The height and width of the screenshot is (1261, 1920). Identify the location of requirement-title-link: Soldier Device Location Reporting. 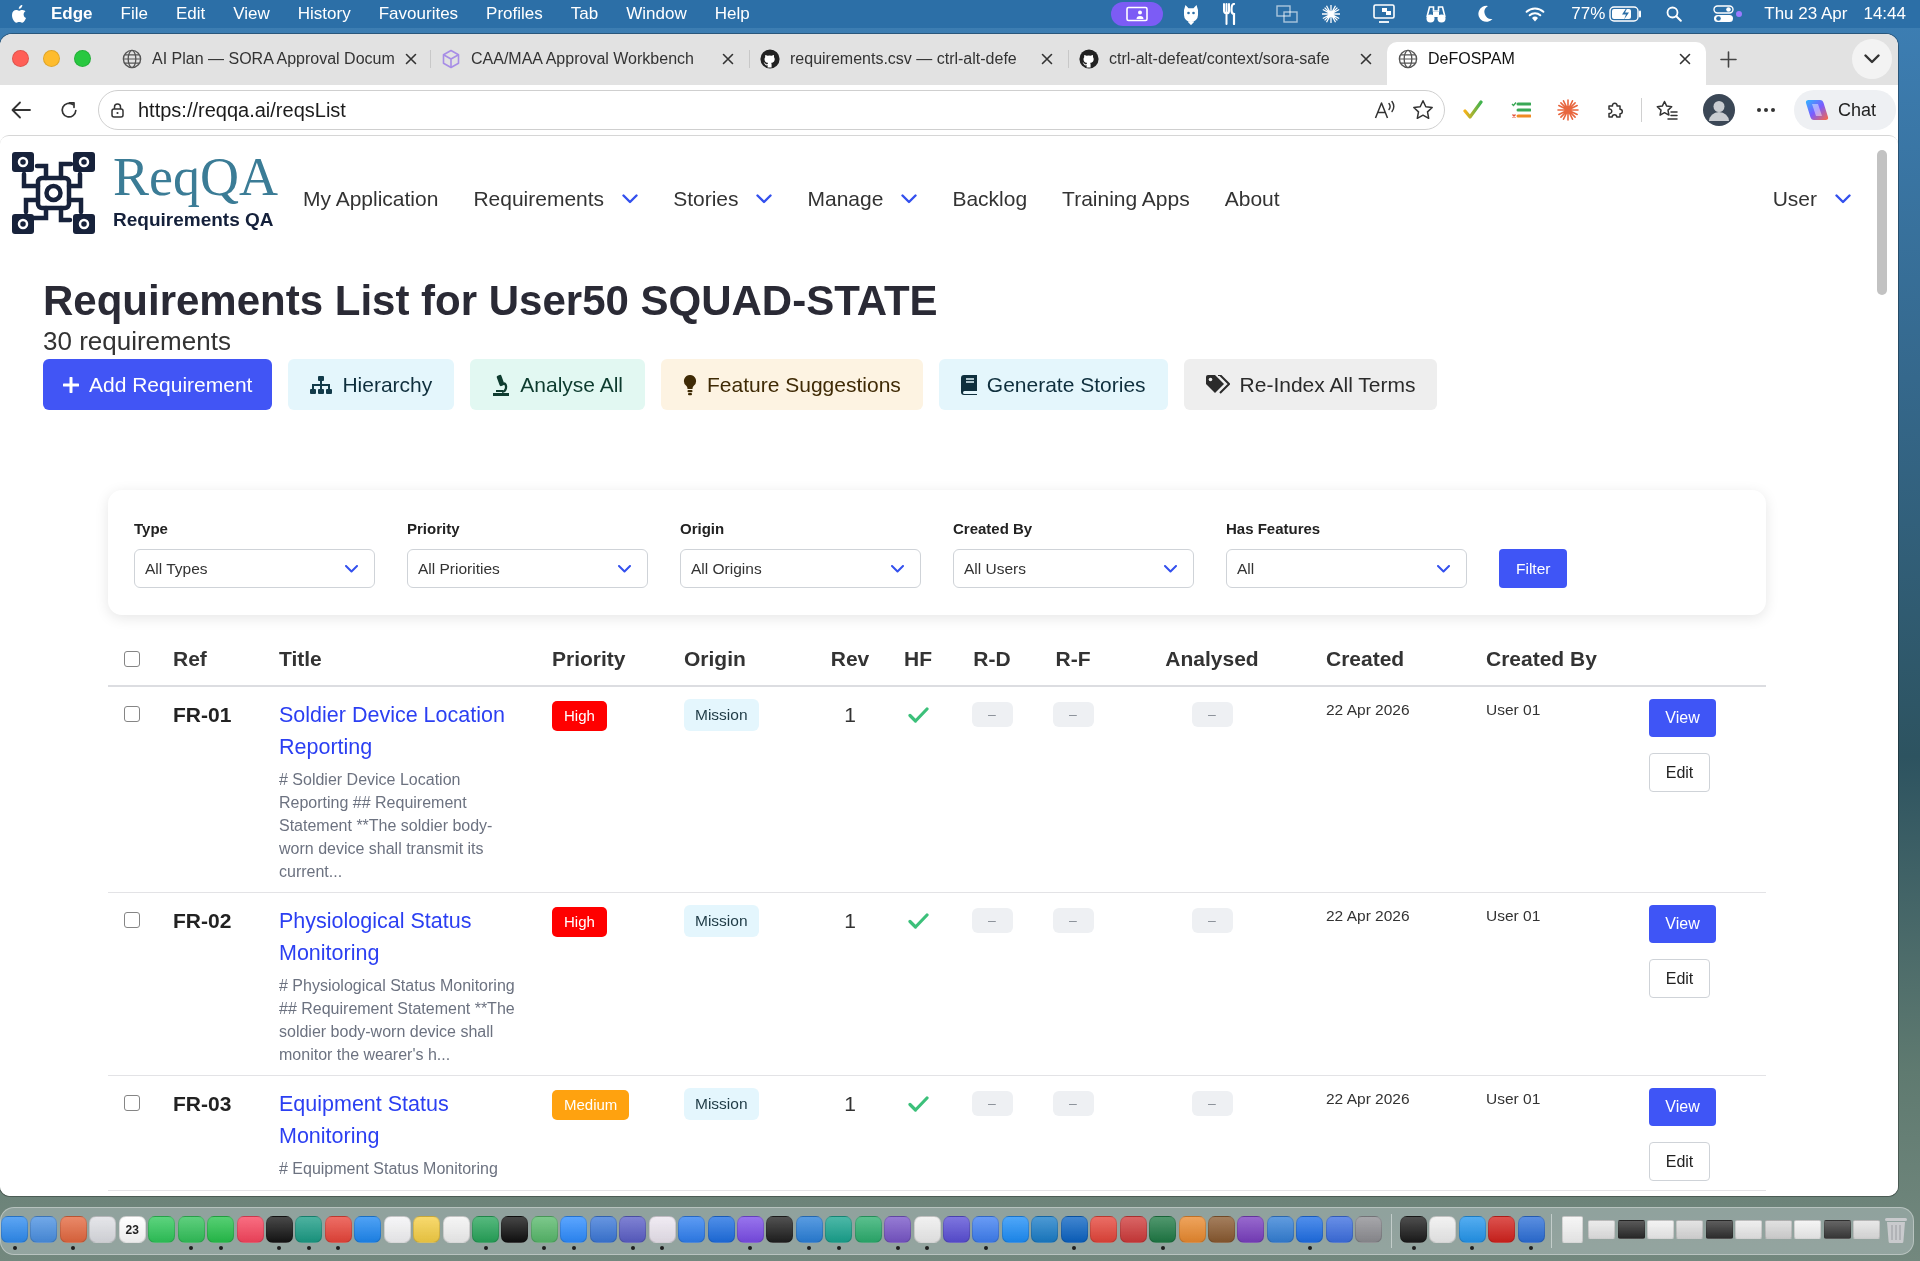
(405, 731).